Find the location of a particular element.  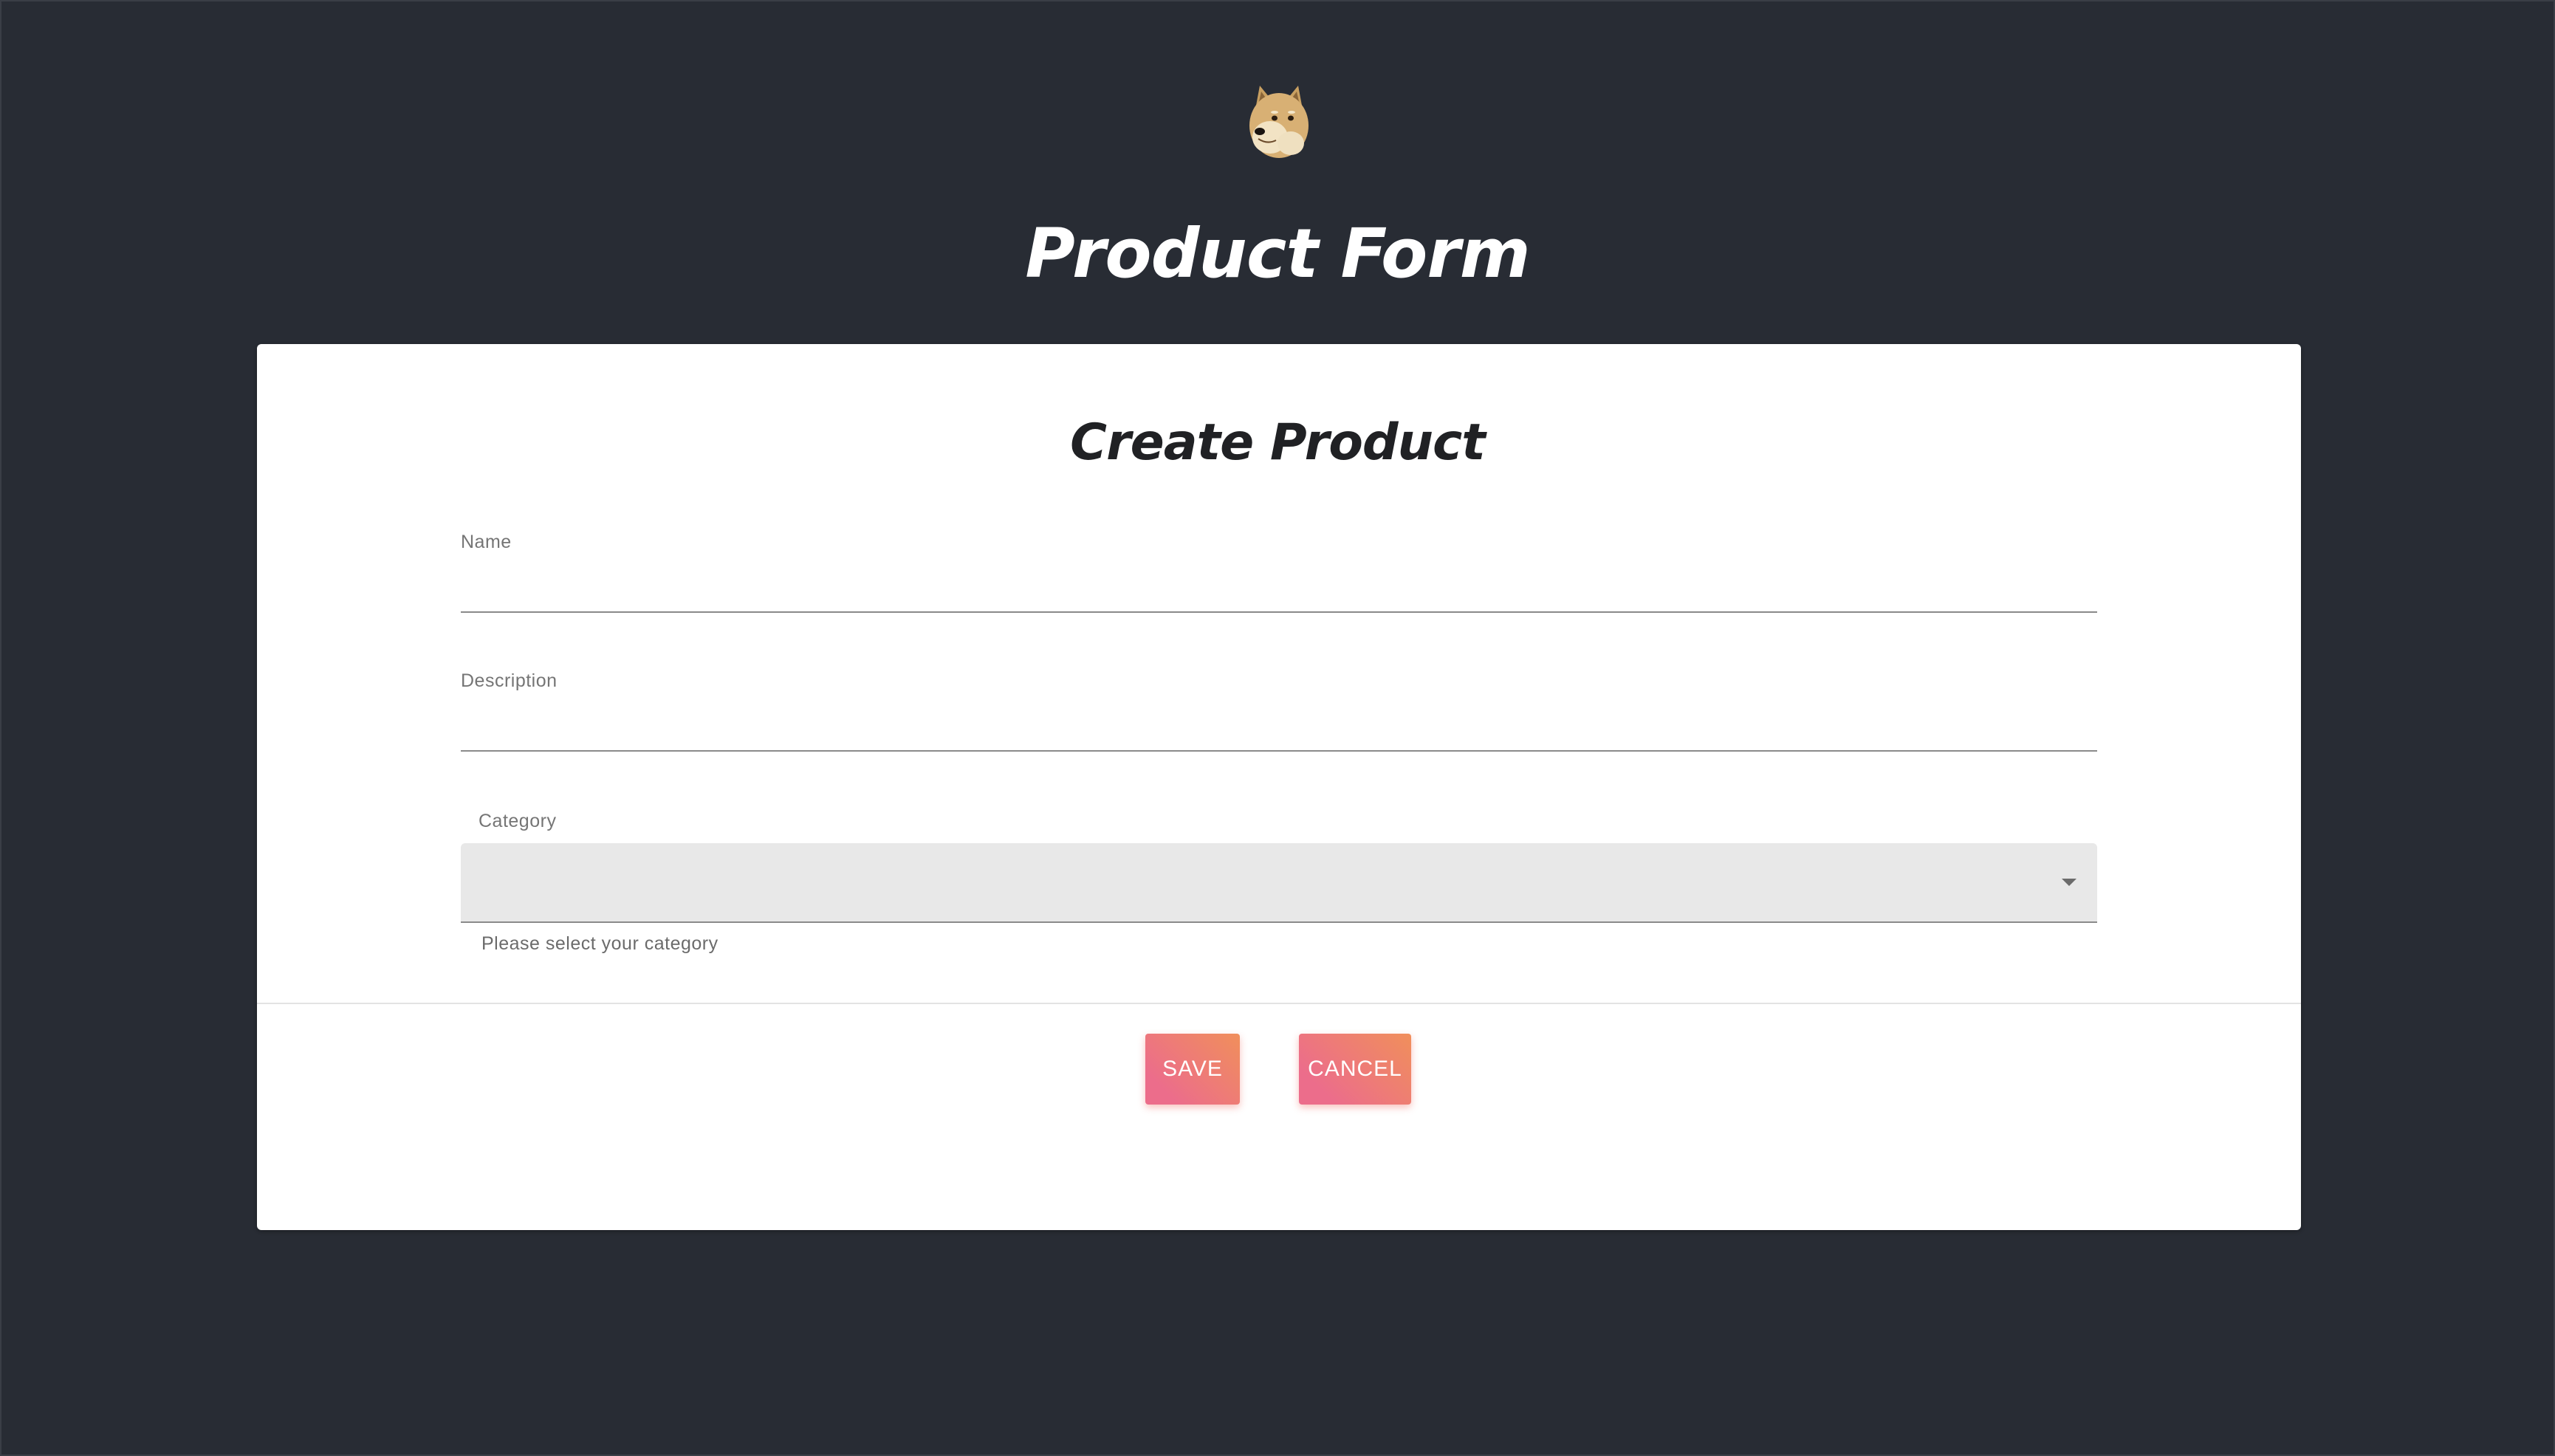

cancel-button: CANCEL is located at coordinates (1355, 1070).